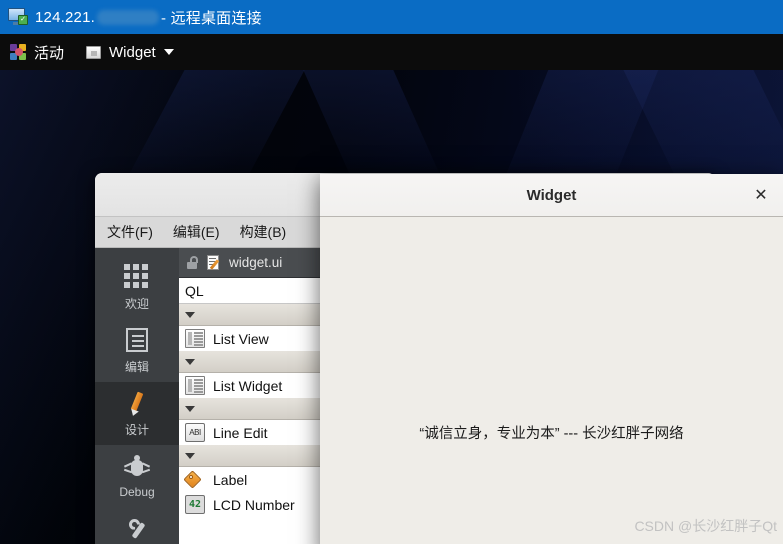 The image size is (783, 544). Describe the element at coordinates (137, 467) in the screenshot. I see `bug-icon` at that location.